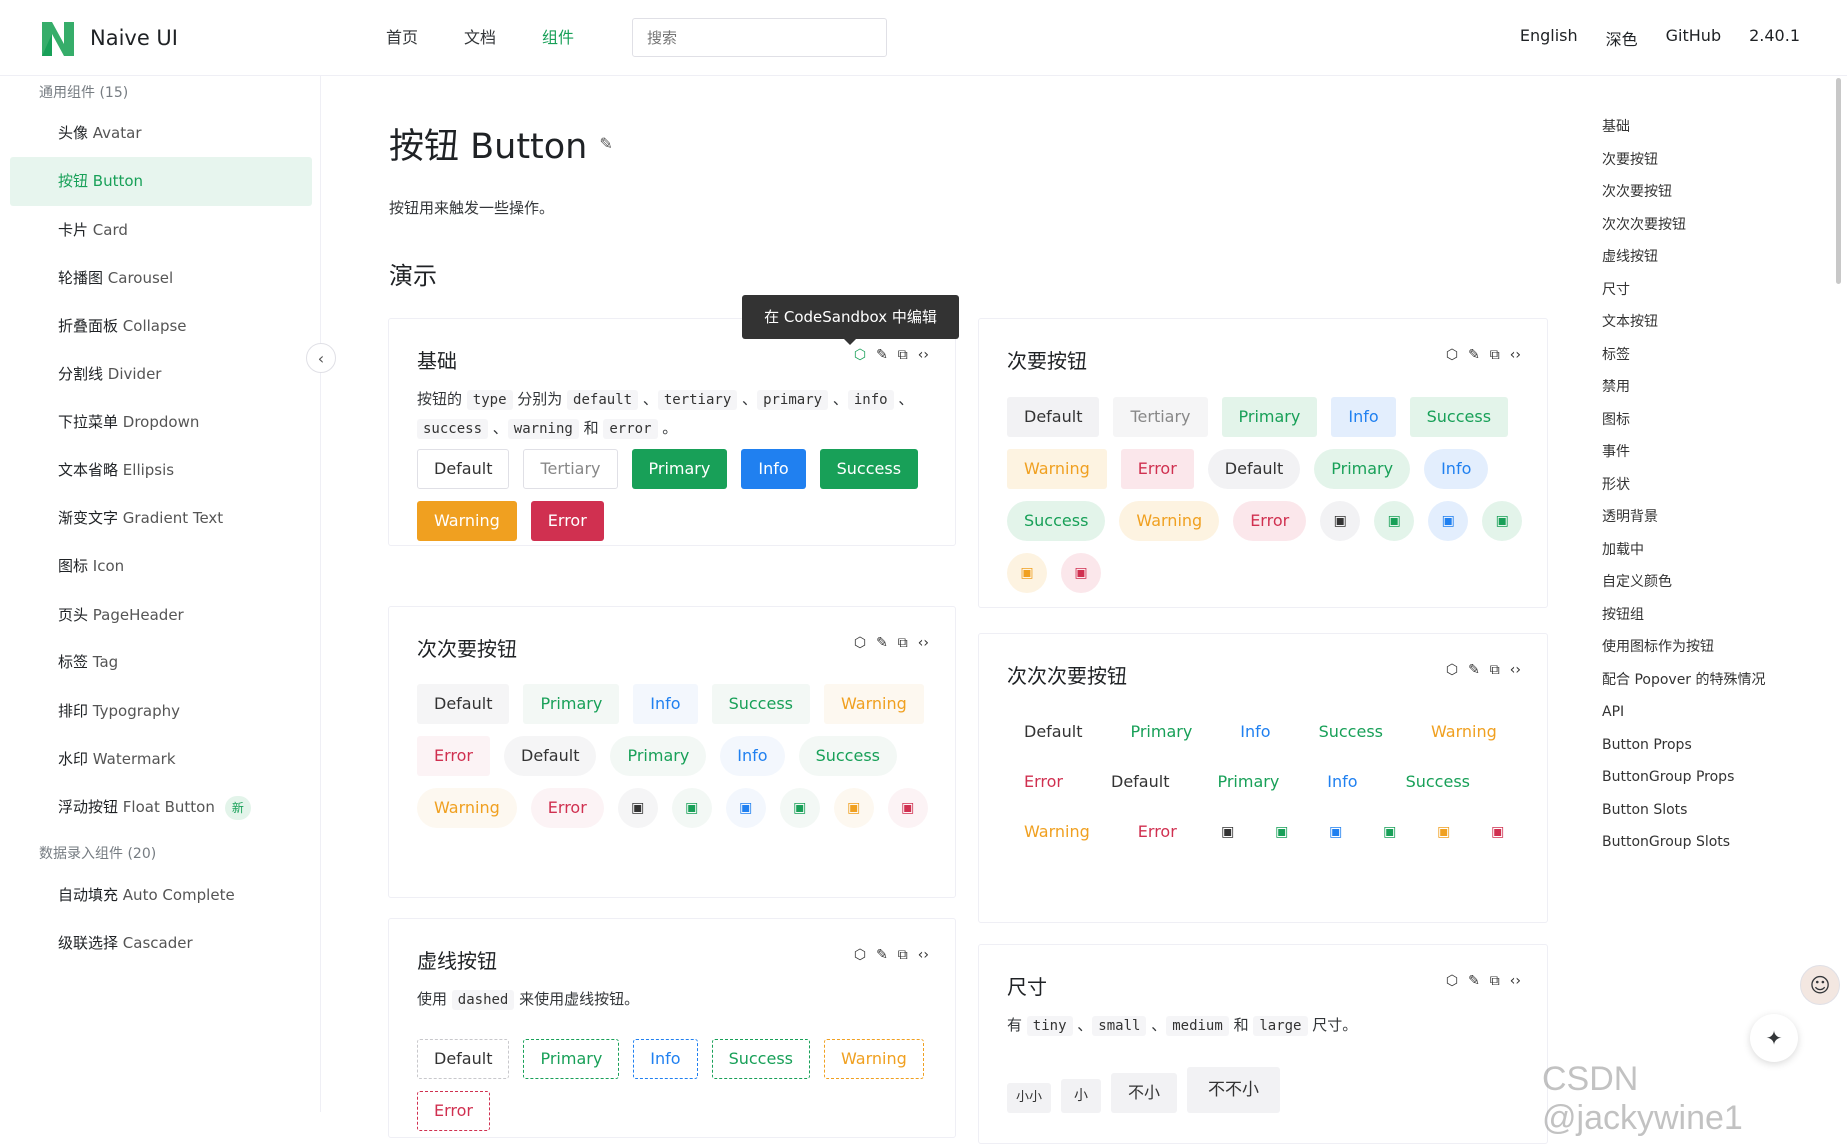  What do you see at coordinates (402, 36) in the screenshot?
I see `nav-home: 首页` at bounding box center [402, 36].